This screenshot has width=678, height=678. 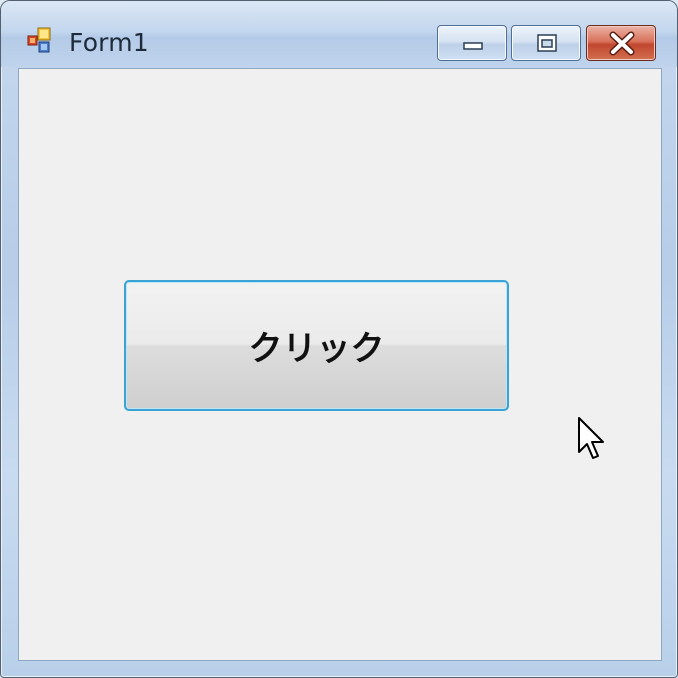 I want to click on window-title: Form1, so click(x=109, y=42).